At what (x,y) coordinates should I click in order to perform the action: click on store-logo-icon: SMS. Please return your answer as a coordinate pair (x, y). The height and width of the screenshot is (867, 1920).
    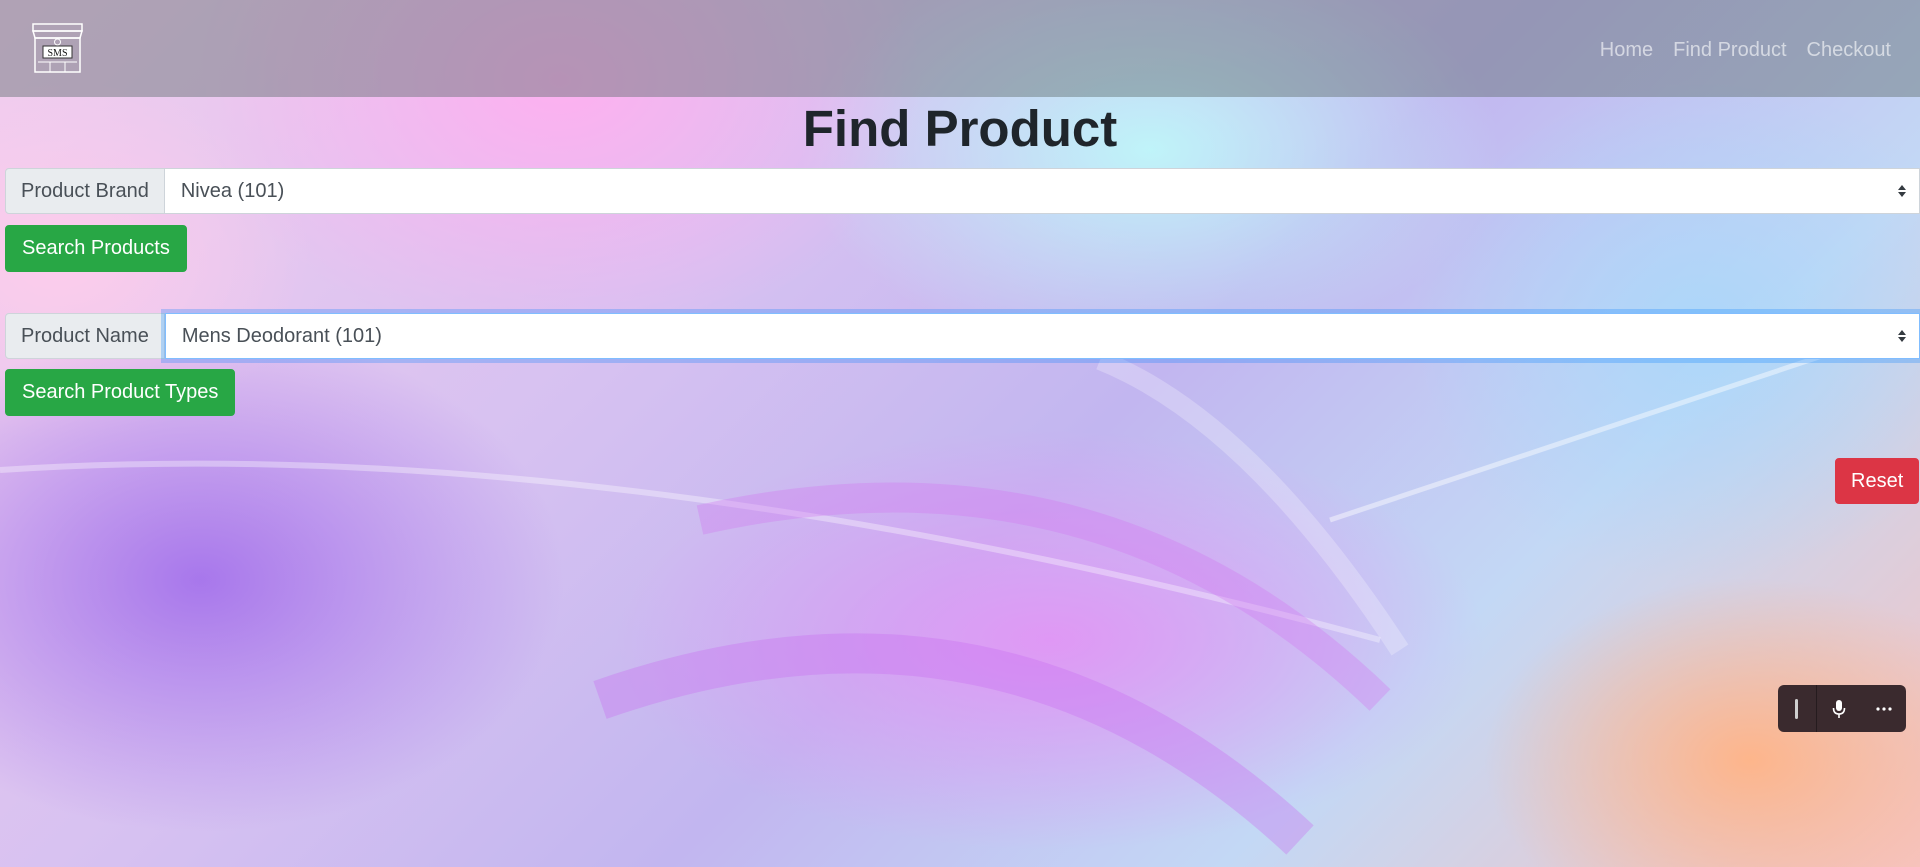
    Looking at the image, I should click on (57, 48).